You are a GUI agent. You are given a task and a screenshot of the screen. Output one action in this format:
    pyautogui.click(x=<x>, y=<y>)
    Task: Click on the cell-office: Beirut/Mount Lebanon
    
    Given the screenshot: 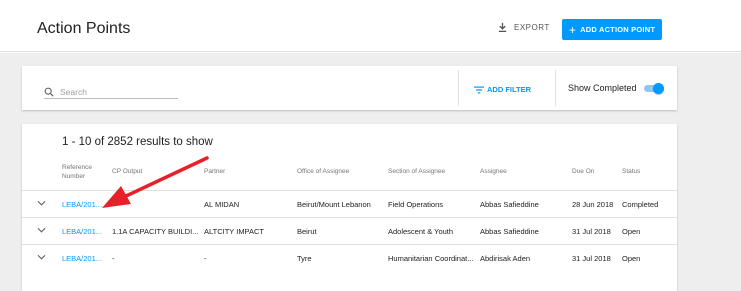 What is the action you would take?
    pyautogui.click(x=334, y=204)
    